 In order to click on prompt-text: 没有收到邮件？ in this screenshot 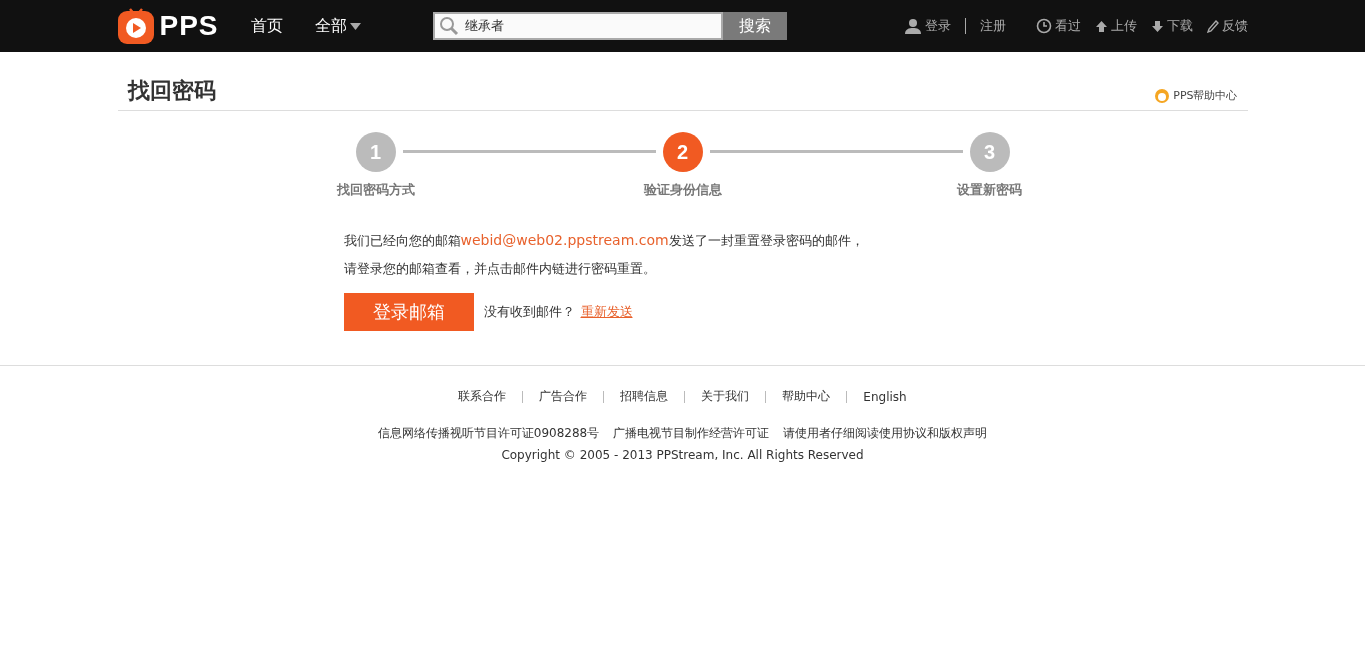, I will do `click(529, 312)`.